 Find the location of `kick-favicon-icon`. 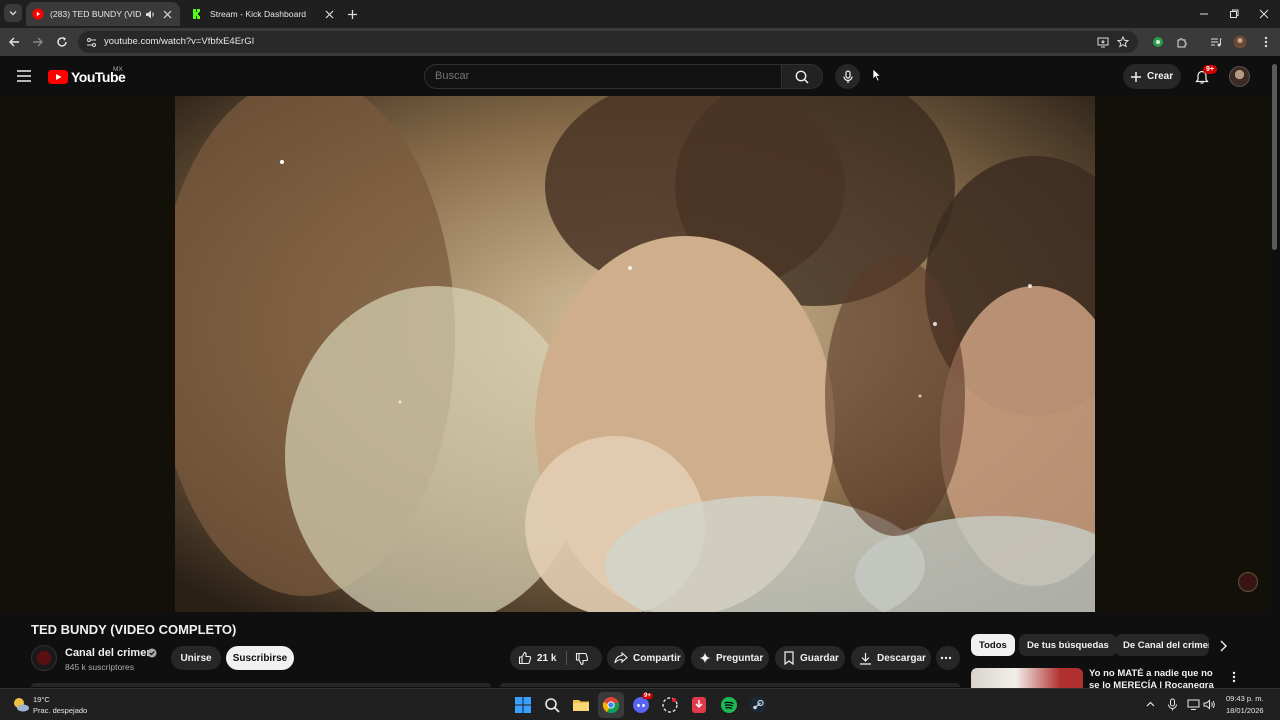

kick-favicon-icon is located at coordinates (198, 14).